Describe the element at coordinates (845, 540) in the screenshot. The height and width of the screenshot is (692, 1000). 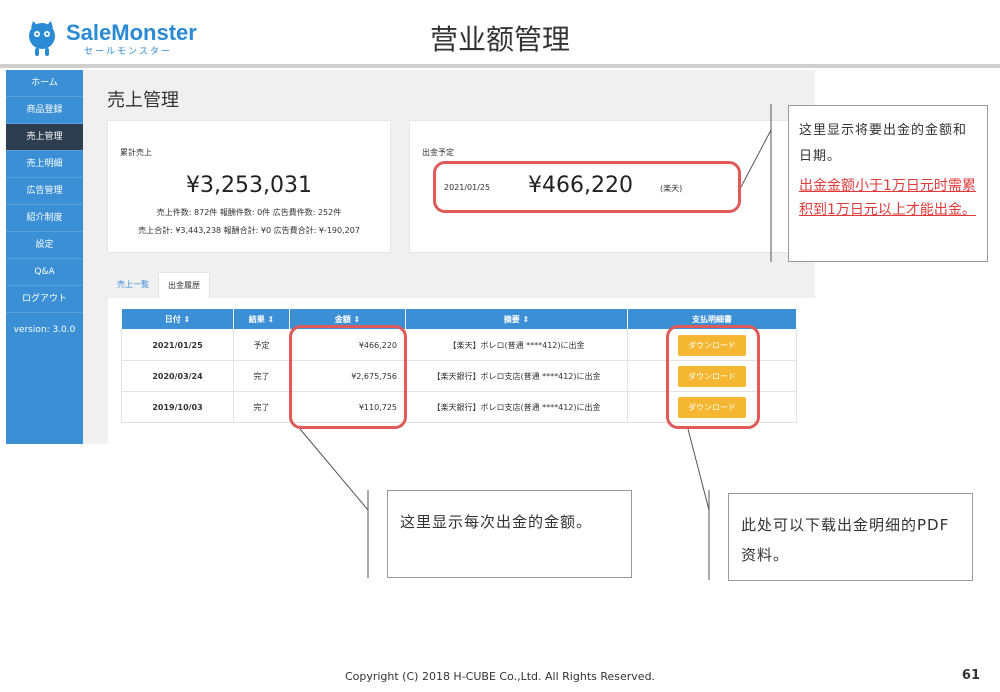
I see `download-callout-text: 此处可以下载出金明细的PDF资料。` at that location.